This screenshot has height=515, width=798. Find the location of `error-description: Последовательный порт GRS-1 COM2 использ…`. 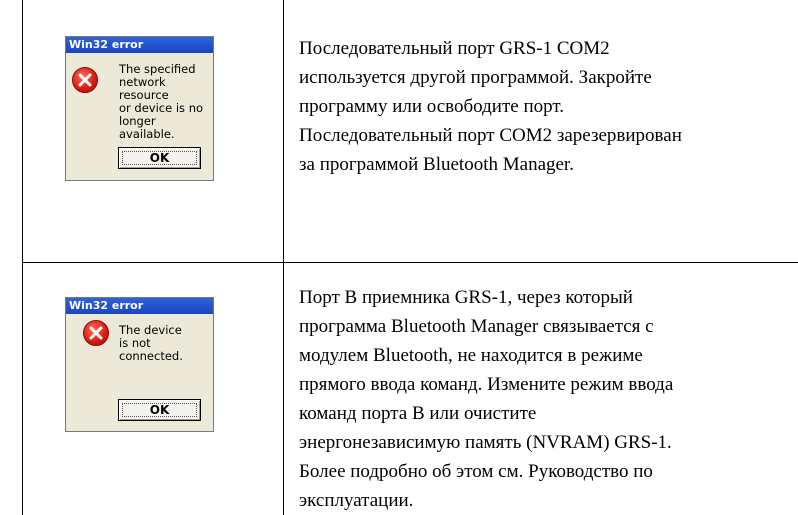

error-description: Последовательный порт GRS-1 COM2 использ… is located at coordinates (490, 106).